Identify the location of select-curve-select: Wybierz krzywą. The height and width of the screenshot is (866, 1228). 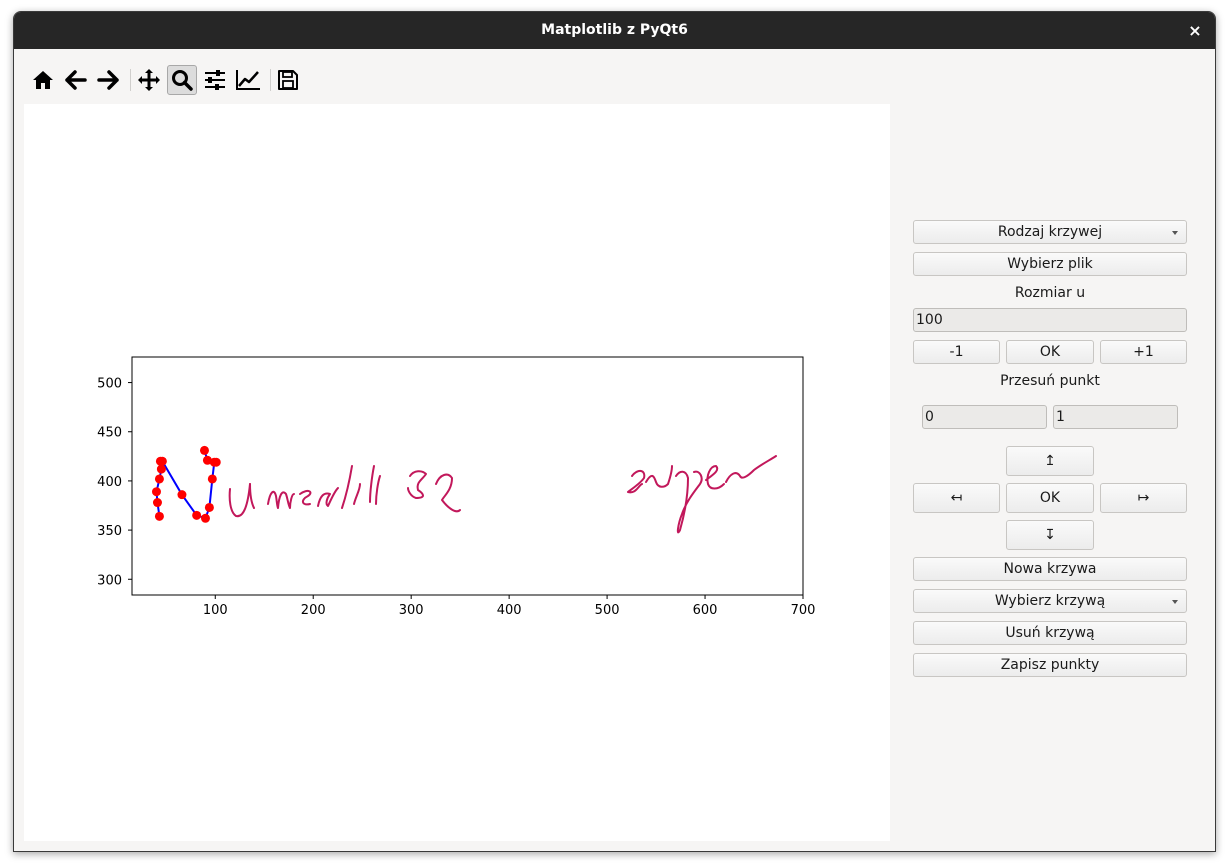
(1050, 601).